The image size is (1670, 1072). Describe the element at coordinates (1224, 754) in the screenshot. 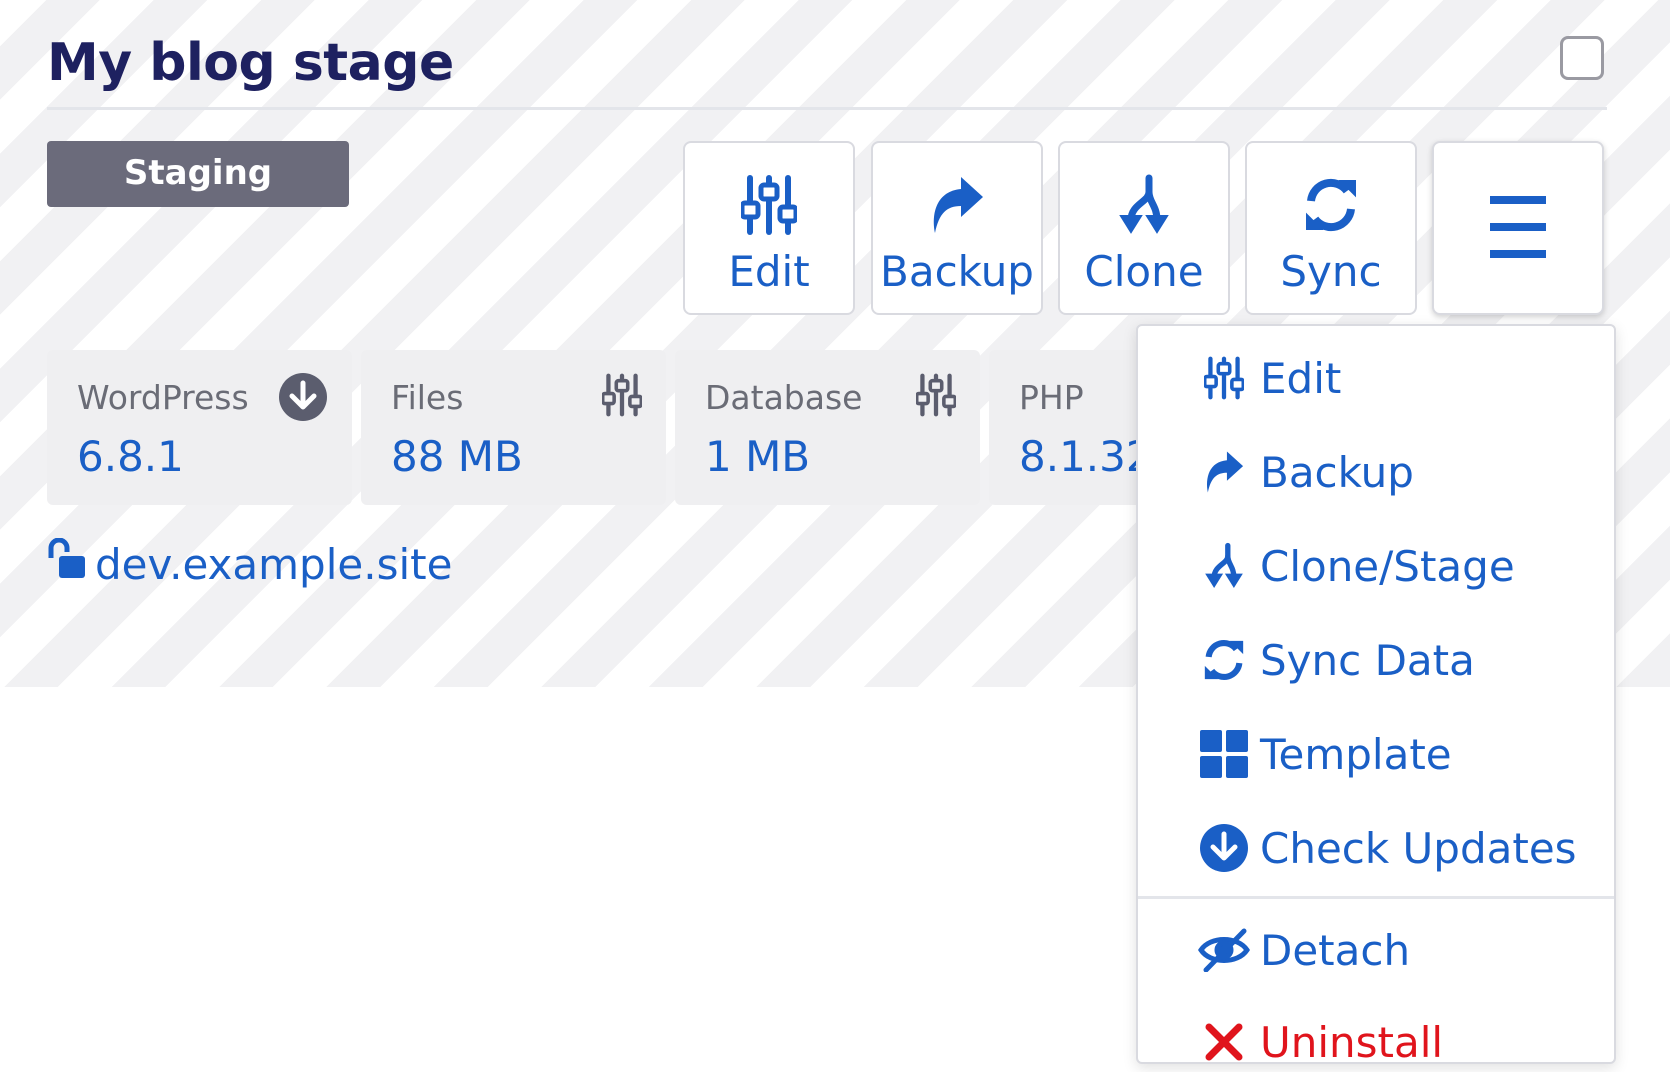

I see `grid-icon` at that location.